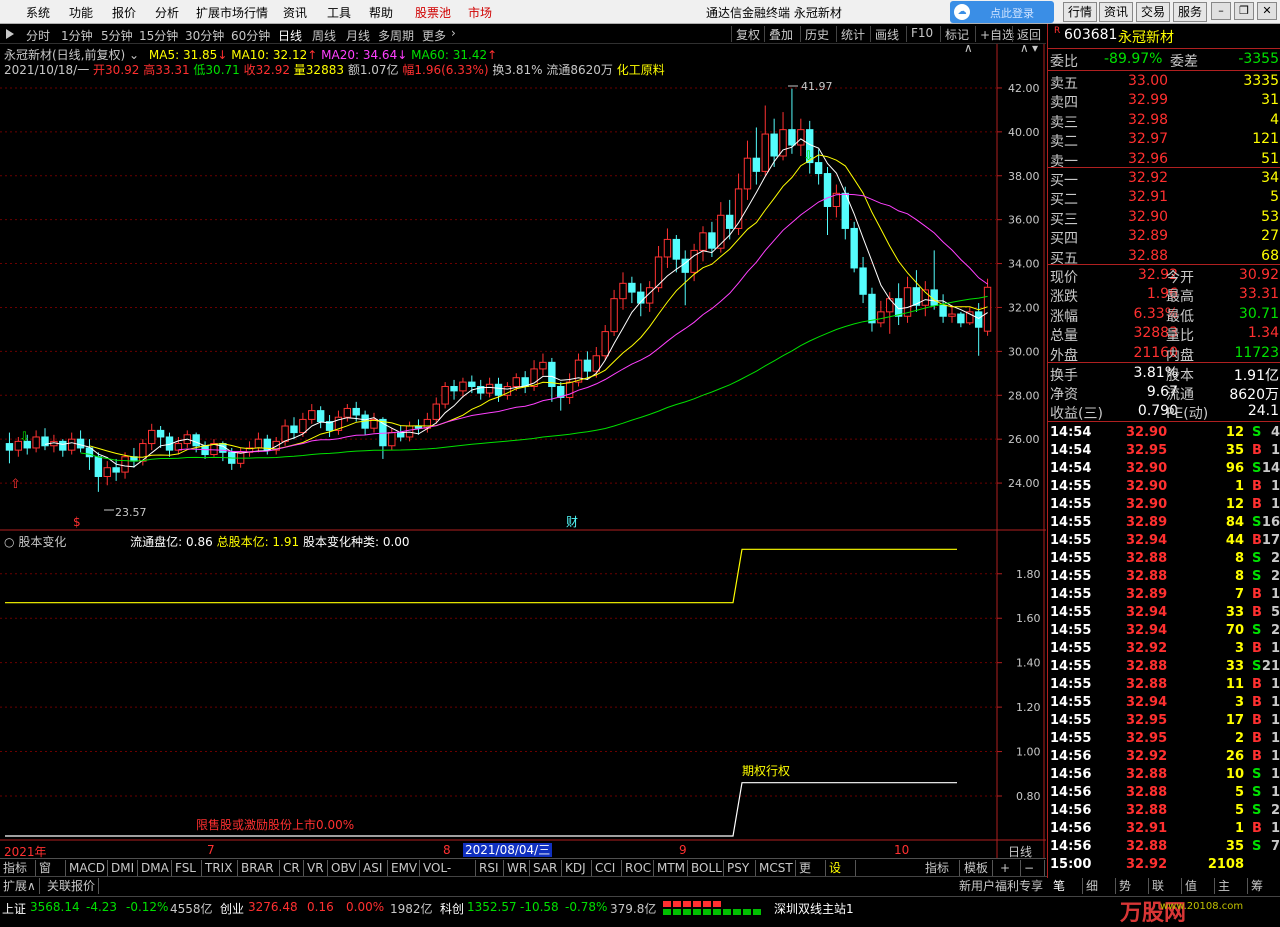 Image resolution: width=1280 pixels, height=927 pixels. I want to click on panel-tab: 势, so click(1132, 886).